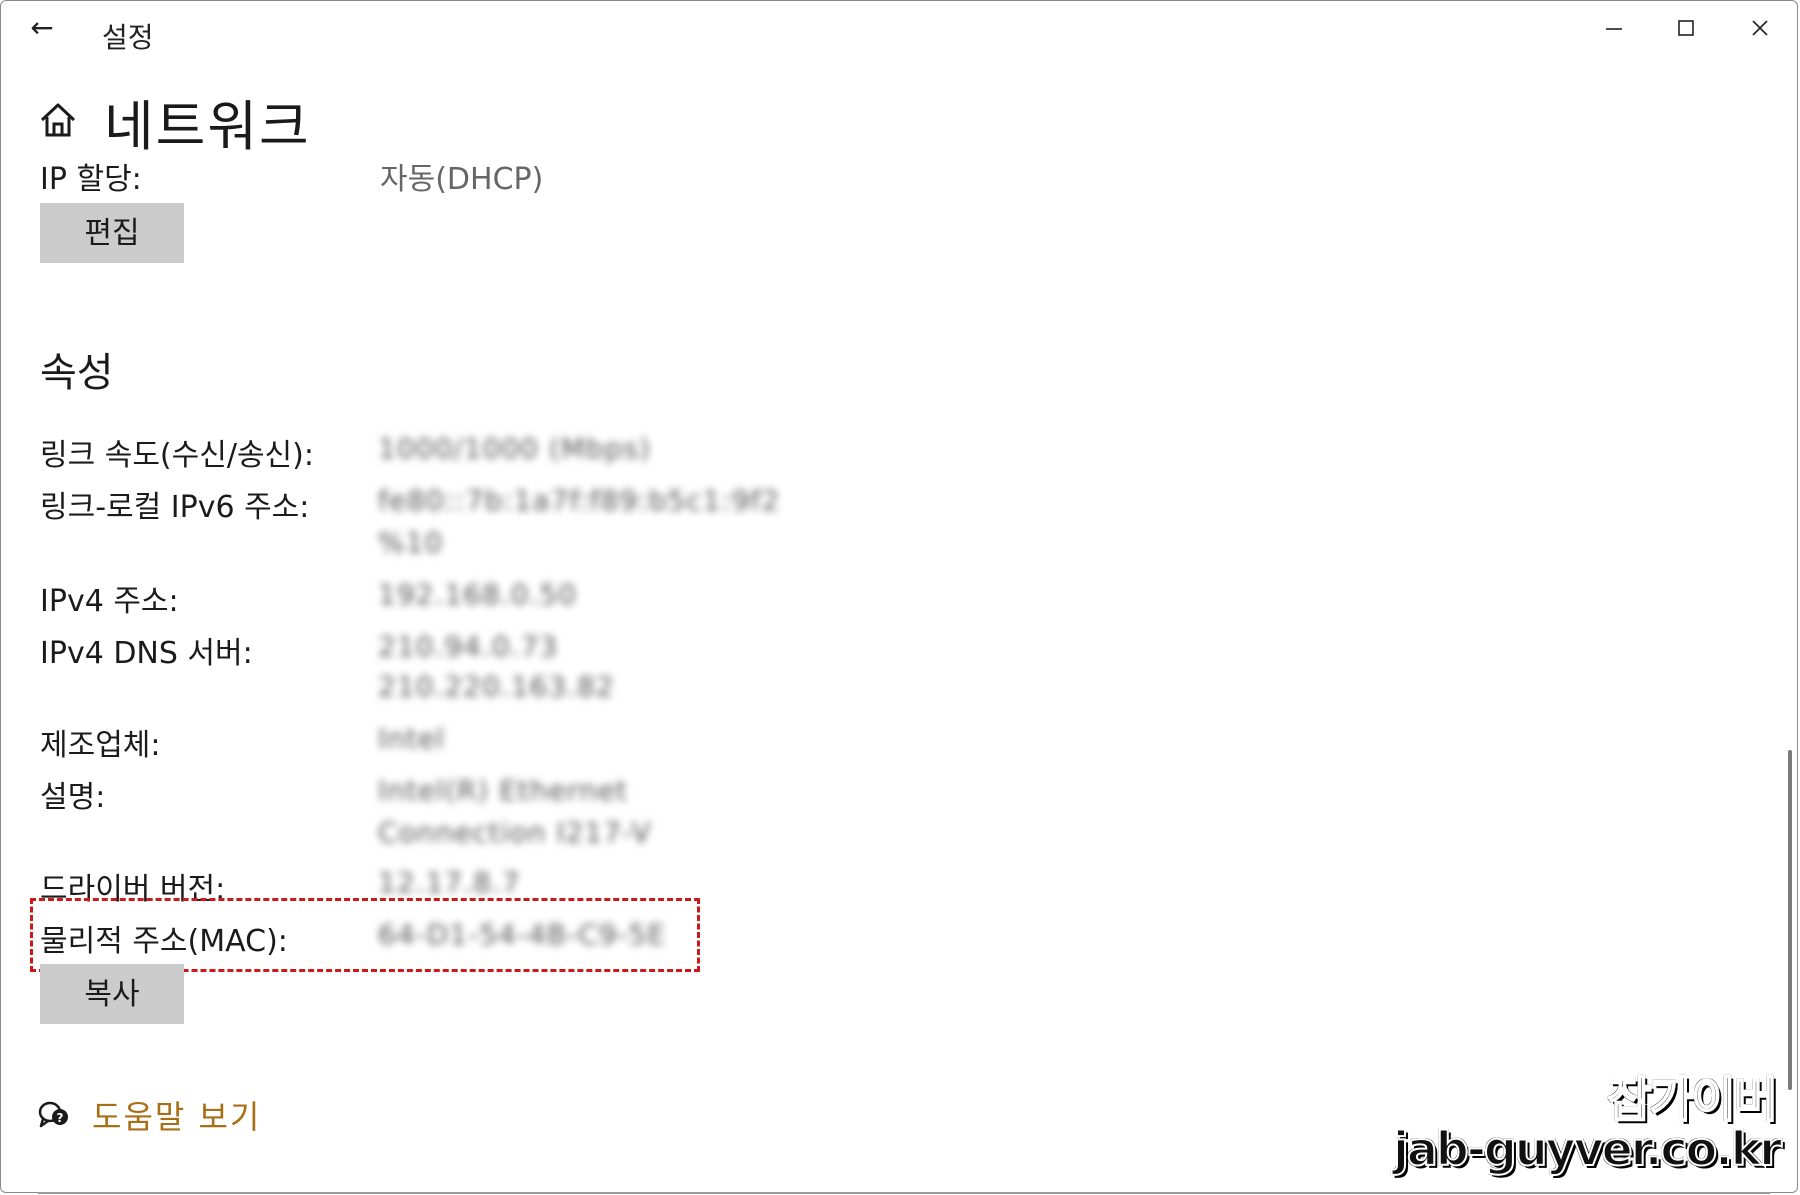 The image size is (1800, 1195). I want to click on ip-assignment-label: IP 할당:, so click(91, 179).